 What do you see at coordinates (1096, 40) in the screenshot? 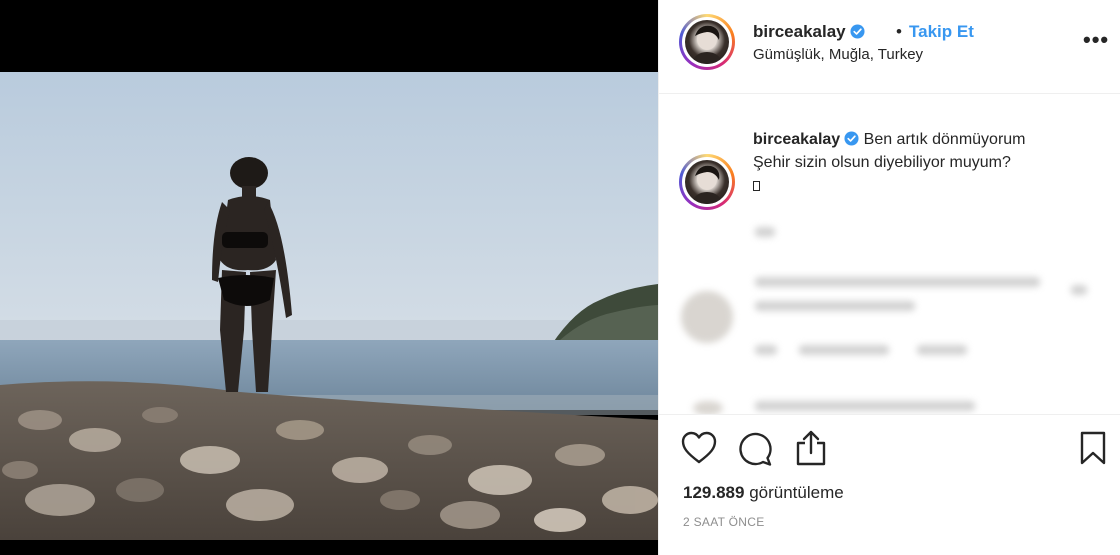
I see `more-options-icon: •••` at bounding box center [1096, 40].